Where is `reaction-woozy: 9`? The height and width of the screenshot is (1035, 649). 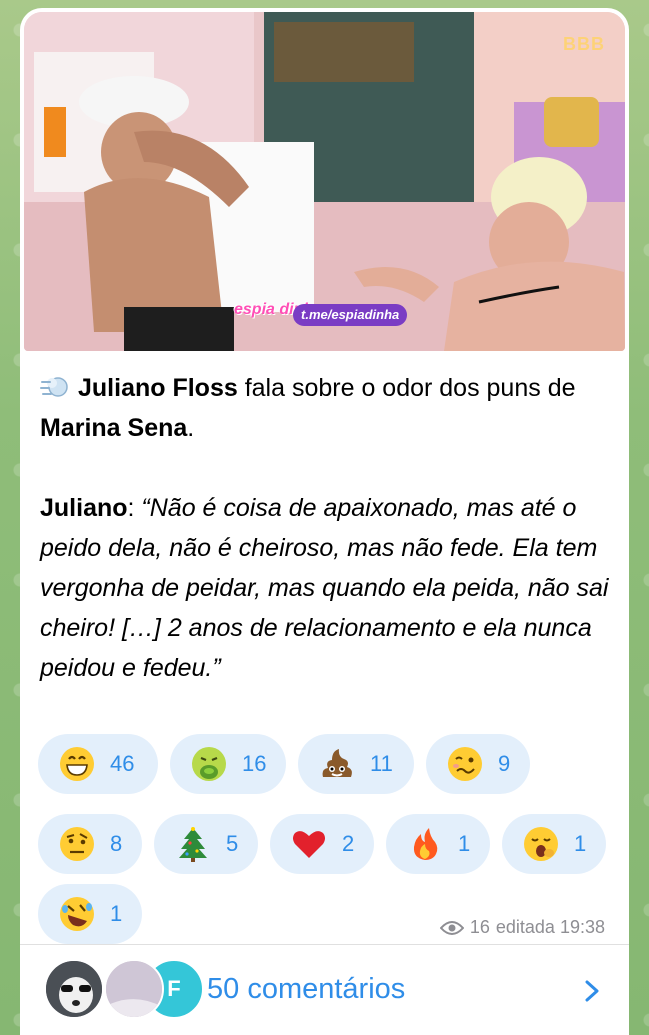
reaction-woozy: 9 is located at coordinates (478, 764).